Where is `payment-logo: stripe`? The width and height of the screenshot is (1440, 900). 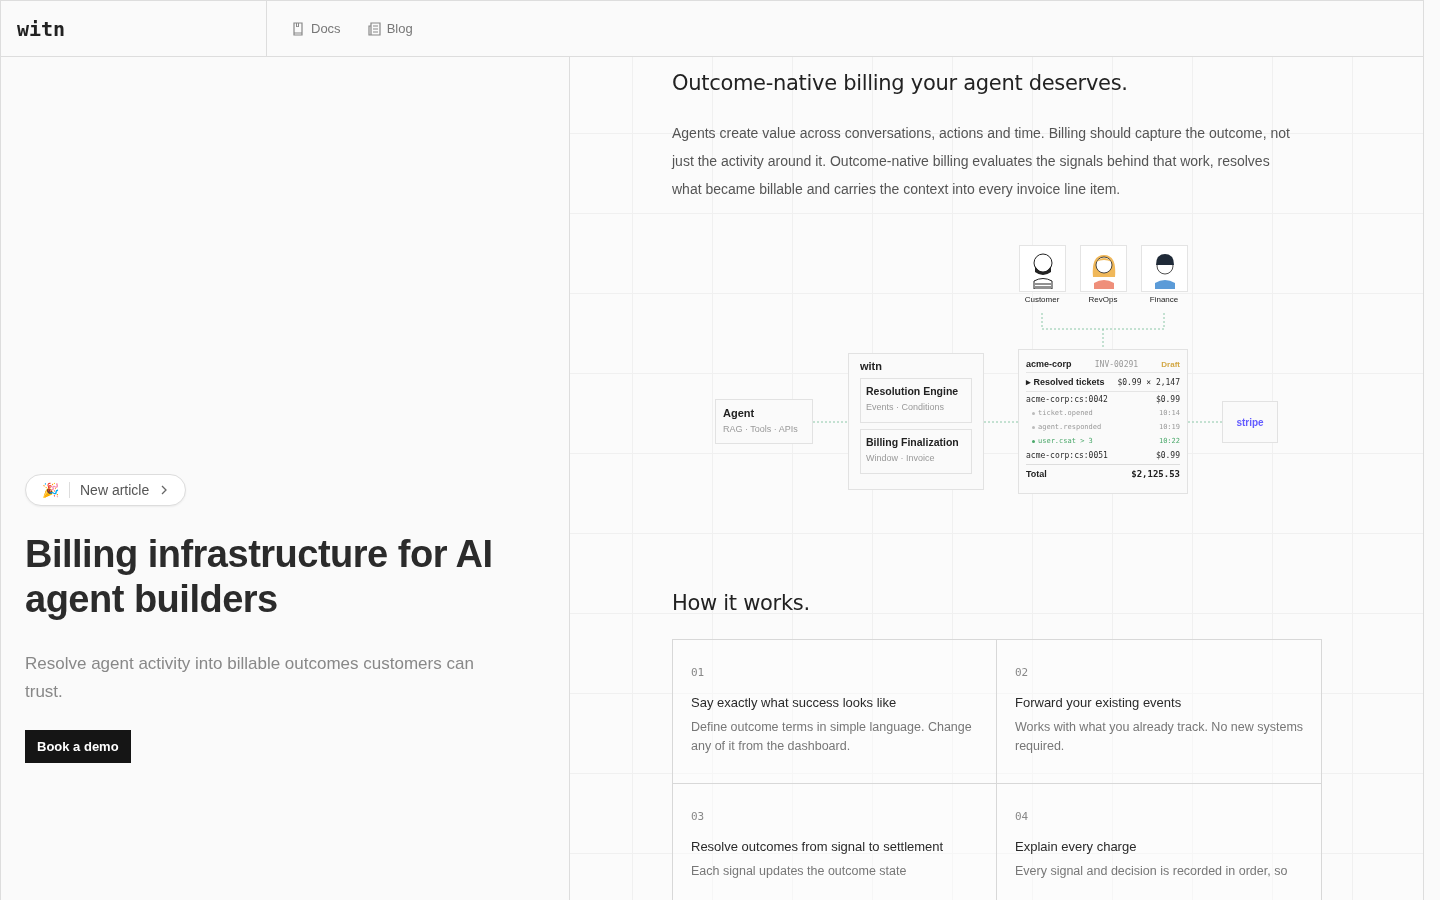
payment-logo: stripe is located at coordinates (1250, 422).